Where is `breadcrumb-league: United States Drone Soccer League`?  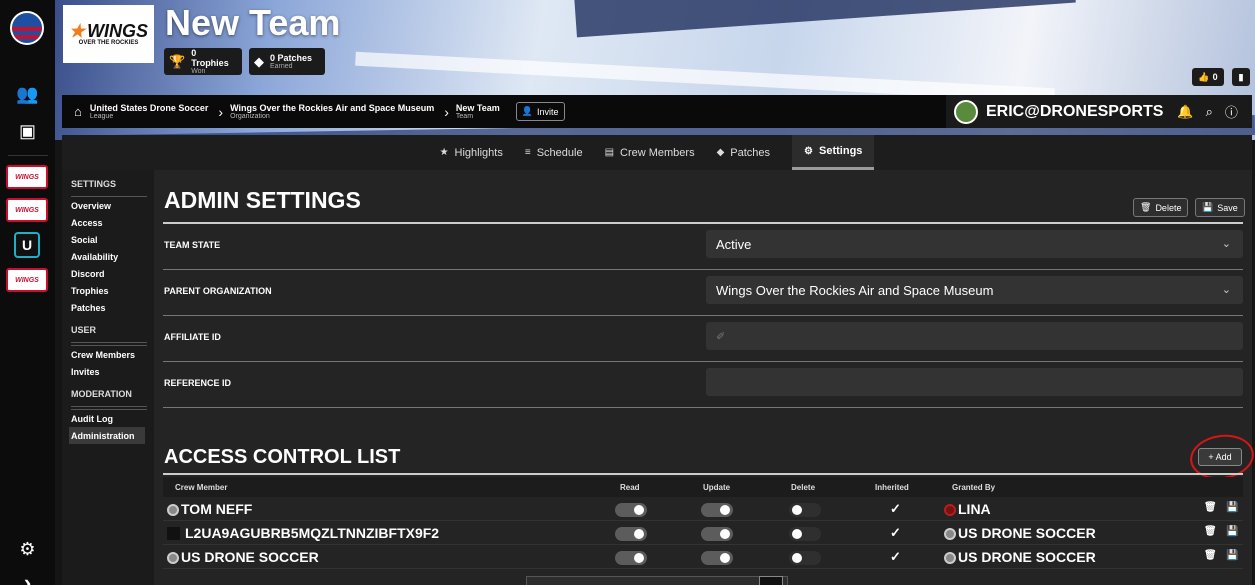
breadcrumb-league: United States Drone Soccer League is located at coordinates (149, 111).